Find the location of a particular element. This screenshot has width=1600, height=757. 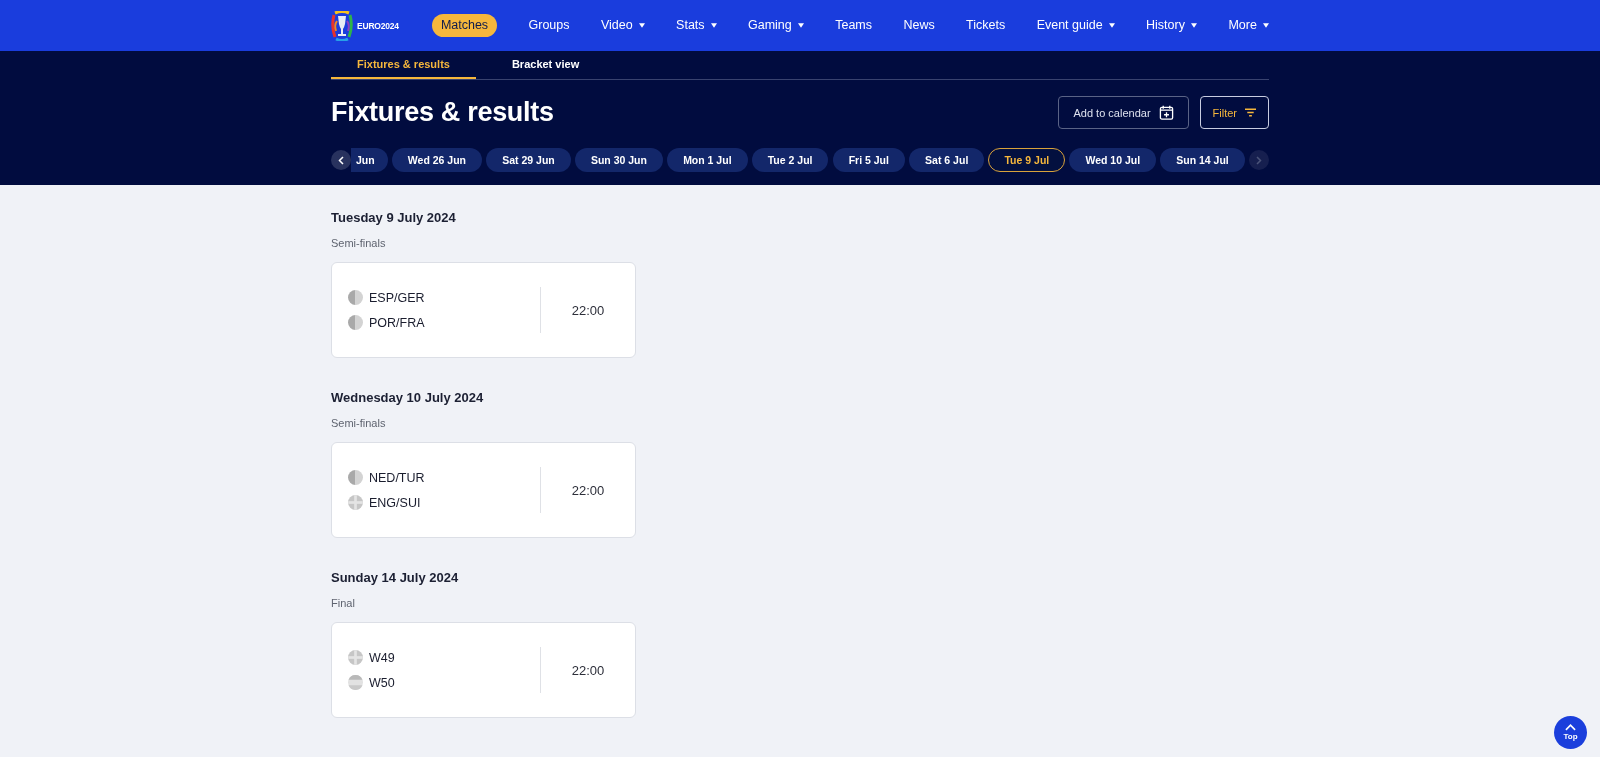

date-pill: Mon 1 Jul is located at coordinates (707, 160).